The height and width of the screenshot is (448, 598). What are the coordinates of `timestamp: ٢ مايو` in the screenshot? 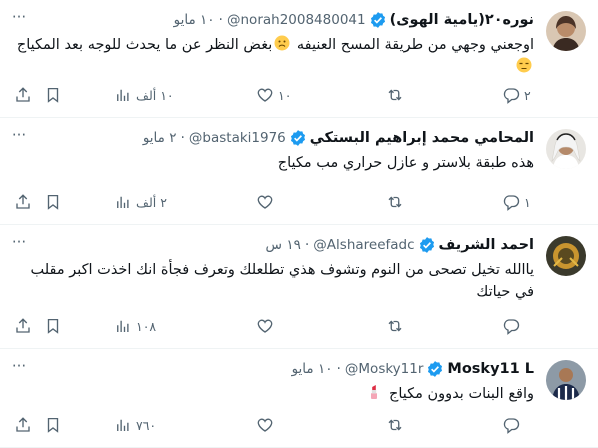 It's located at (160, 138).